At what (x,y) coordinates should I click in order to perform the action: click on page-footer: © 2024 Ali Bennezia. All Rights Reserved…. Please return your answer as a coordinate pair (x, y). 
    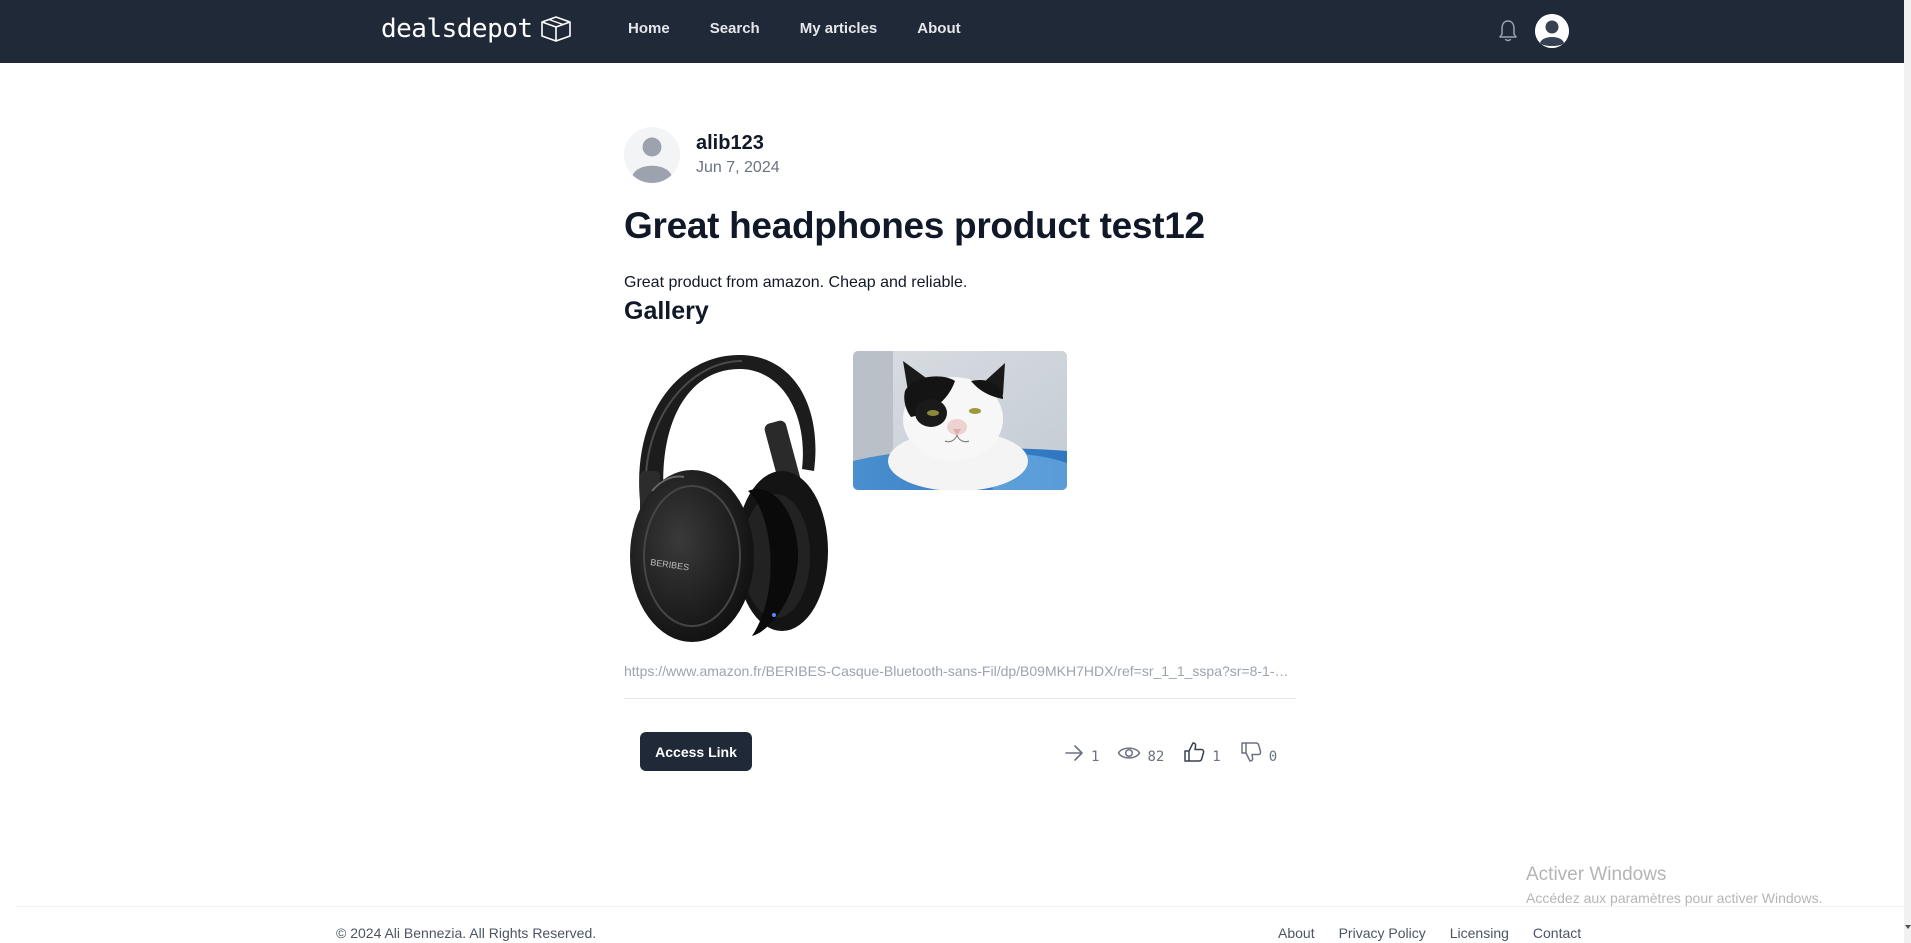
    Looking at the image, I should click on (960, 924).